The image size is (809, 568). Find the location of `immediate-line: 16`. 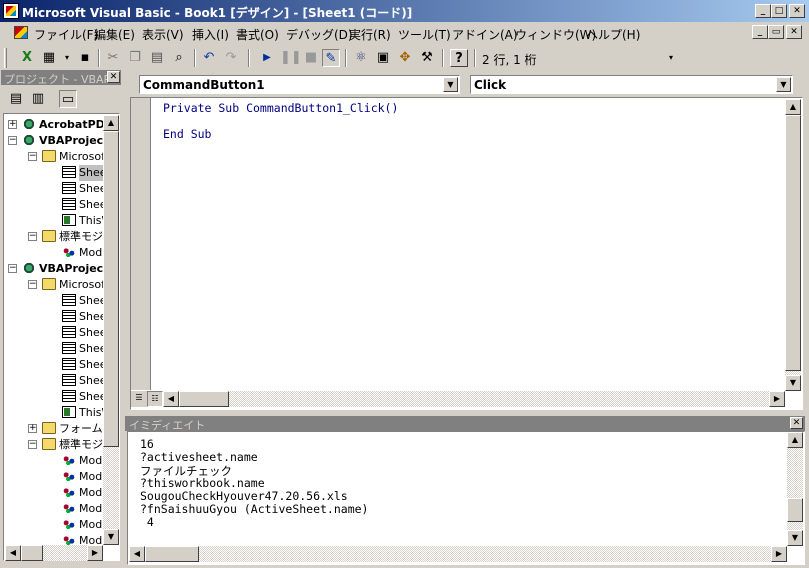

immediate-line: 16 is located at coordinates (147, 444).